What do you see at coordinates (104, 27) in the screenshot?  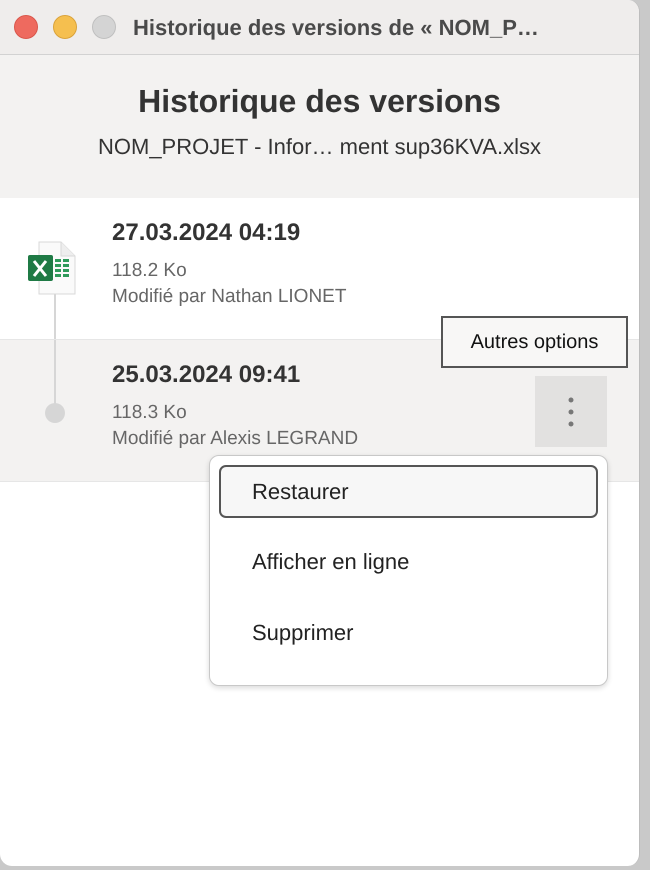 I see `zoom-icon` at bounding box center [104, 27].